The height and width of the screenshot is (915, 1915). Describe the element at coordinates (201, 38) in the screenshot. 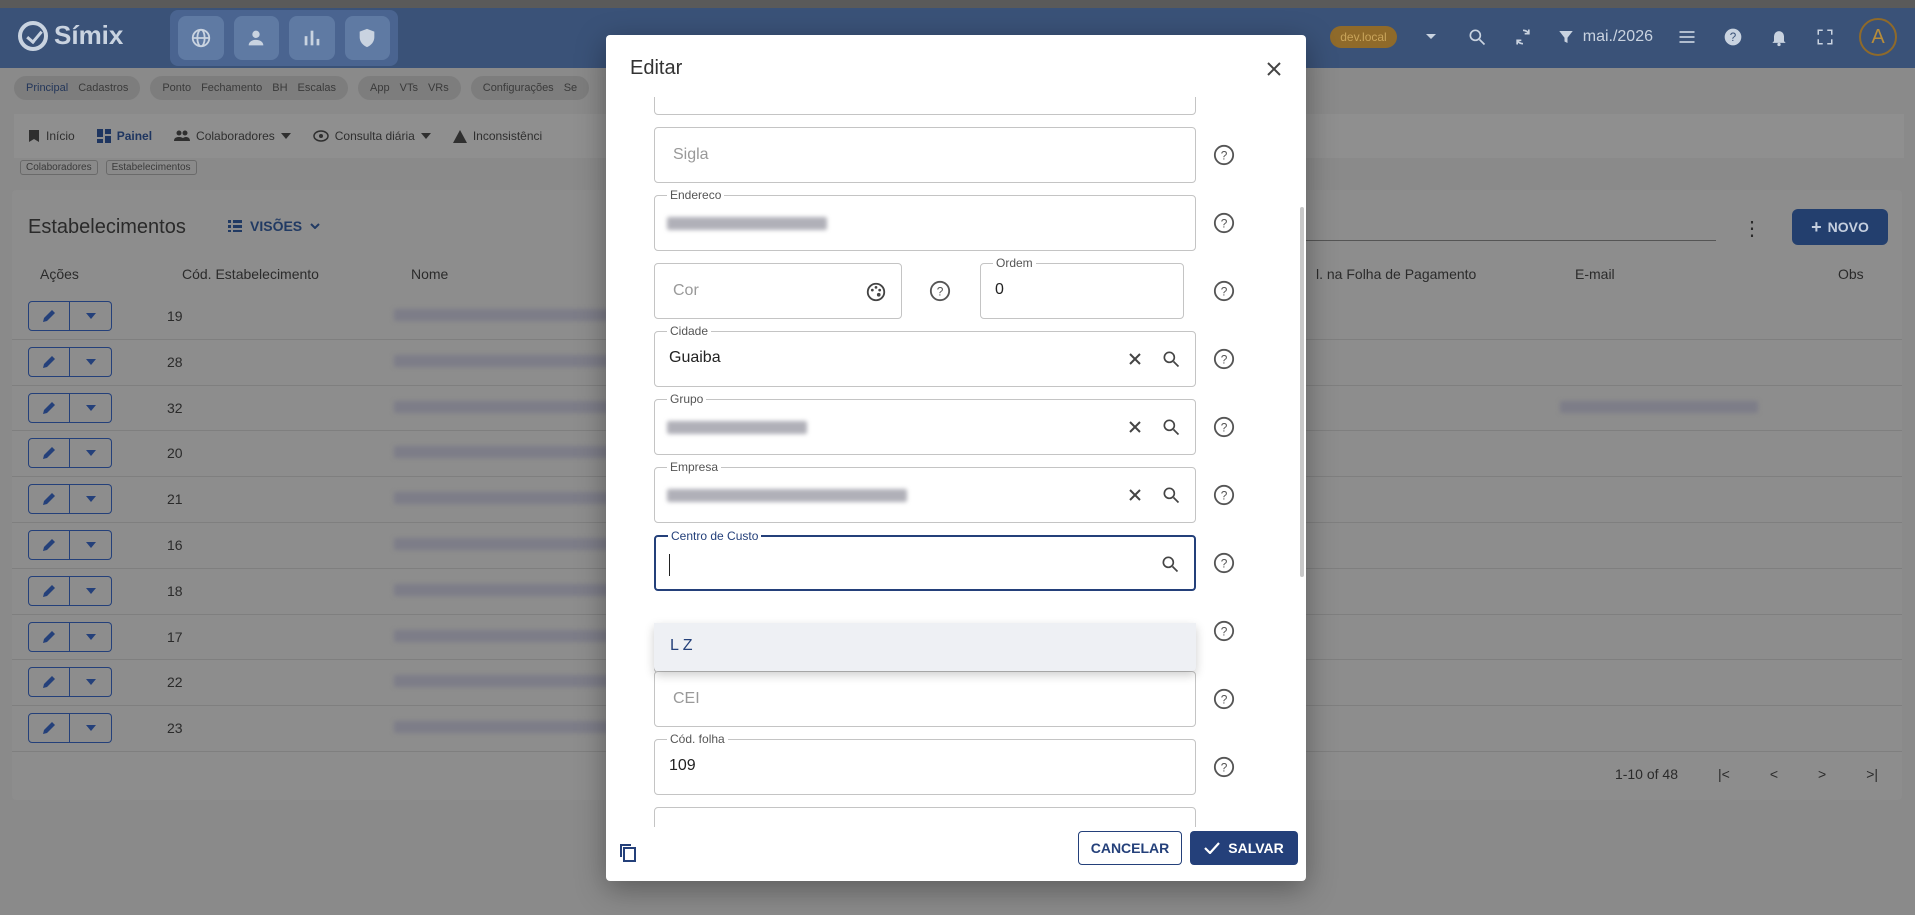

I see `globe-button` at that location.